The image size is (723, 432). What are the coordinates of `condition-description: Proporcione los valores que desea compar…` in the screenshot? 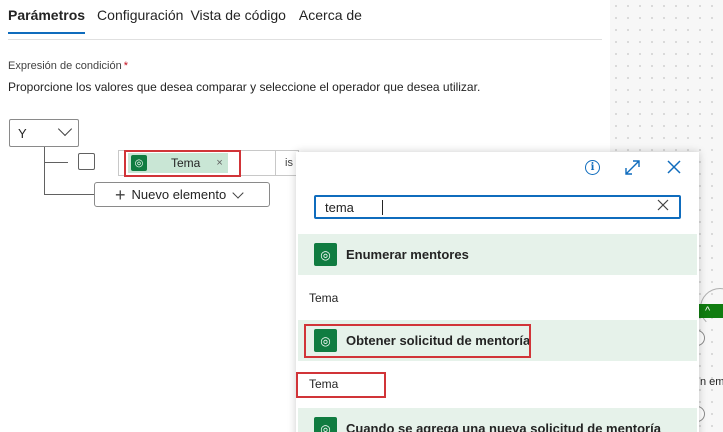 It's located at (244, 87).